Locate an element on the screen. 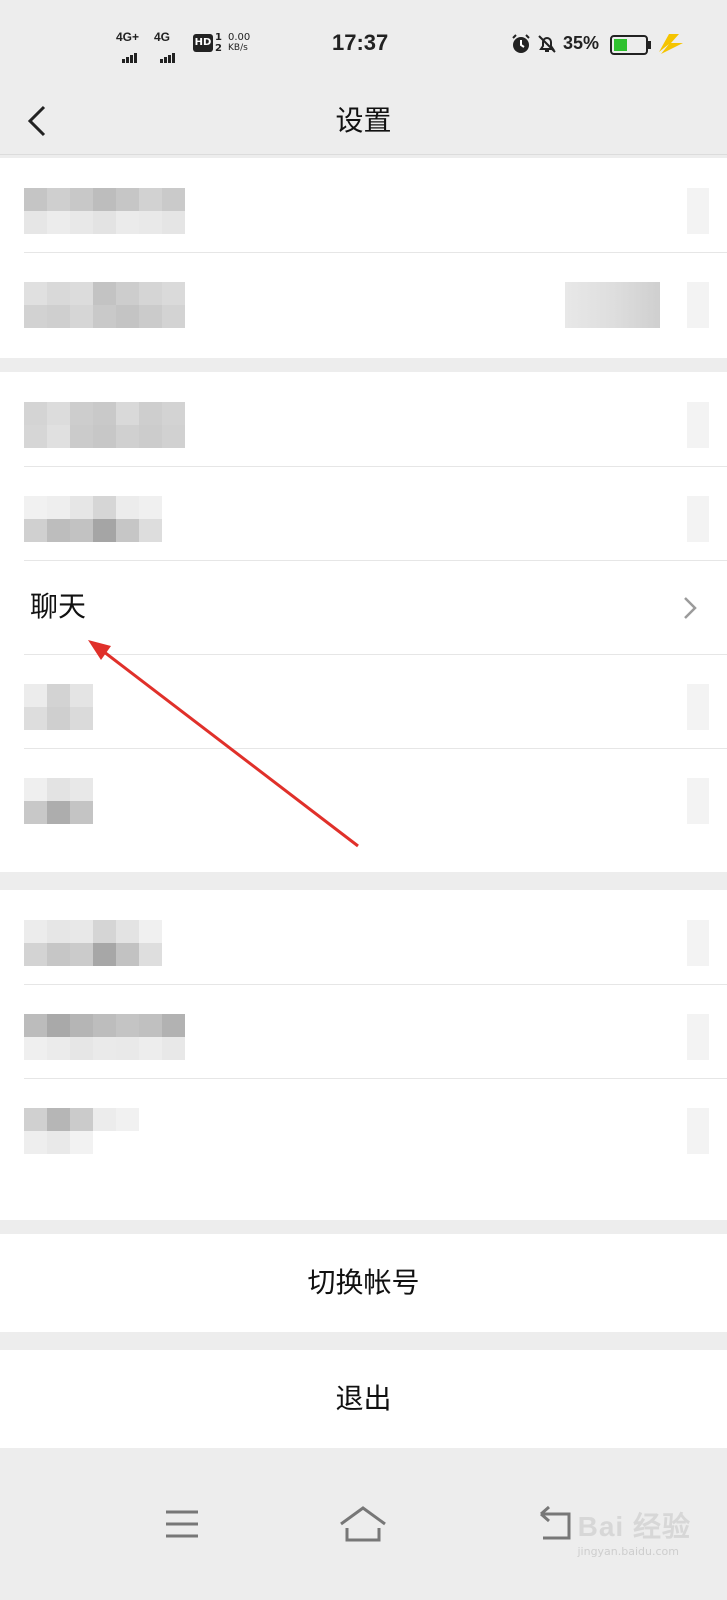 The height and width of the screenshot is (1600, 727). charging-bolt-icon is located at coordinates (671, 44).